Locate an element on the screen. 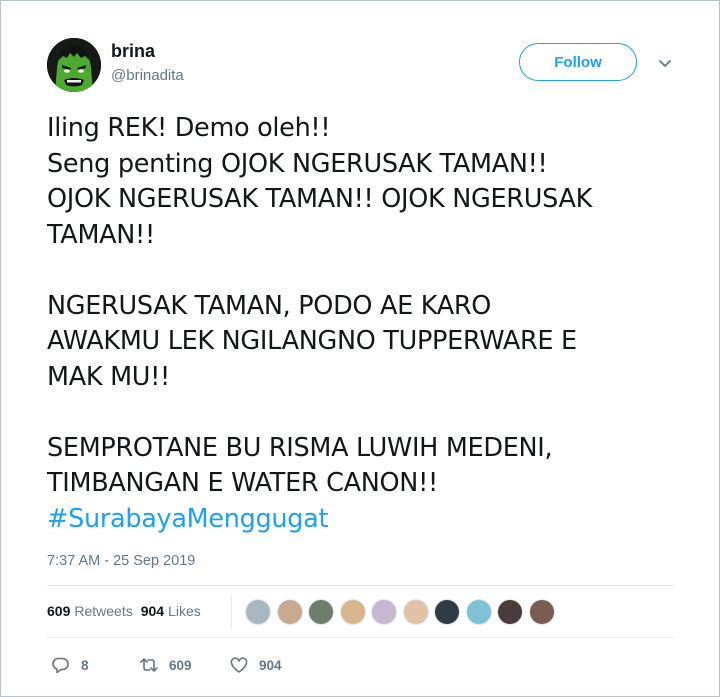  tweet-line: AWAKMU LEK NGILANGNO TUPPERWARE E is located at coordinates (312, 341).